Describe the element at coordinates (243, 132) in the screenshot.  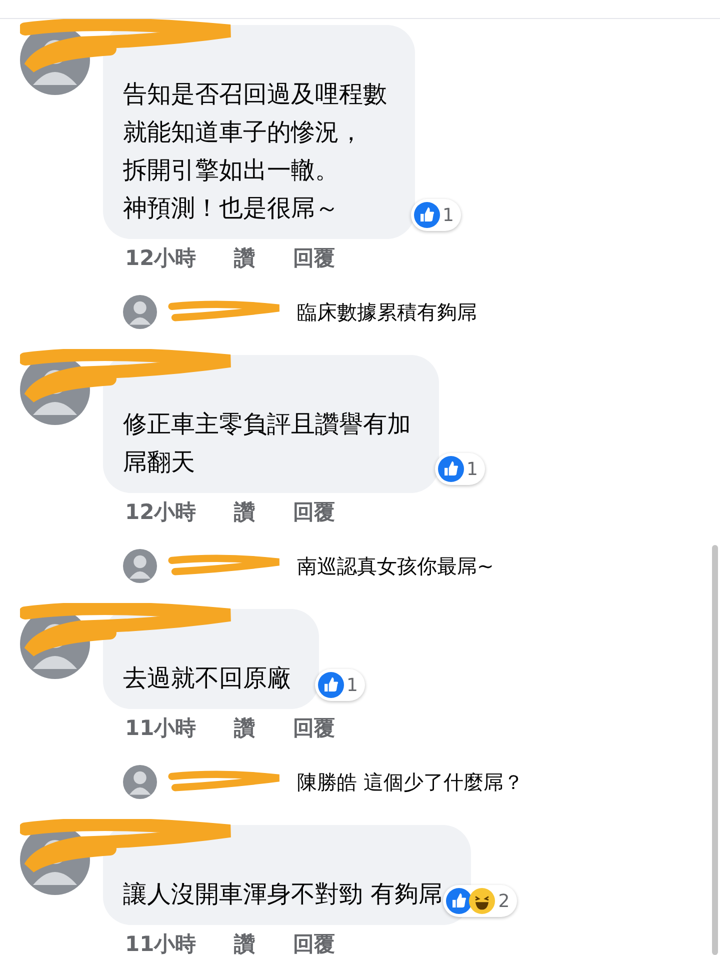
I see `comment-text: 就能知道車子的慘況，` at that location.